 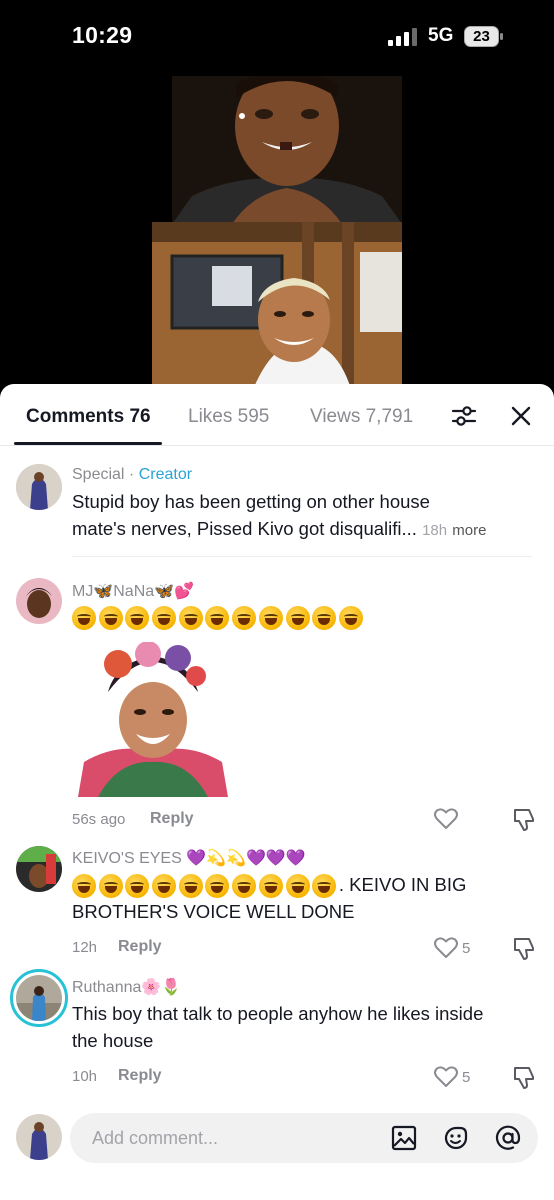 What do you see at coordinates (469, 530) in the screenshot?
I see `more-button: more` at bounding box center [469, 530].